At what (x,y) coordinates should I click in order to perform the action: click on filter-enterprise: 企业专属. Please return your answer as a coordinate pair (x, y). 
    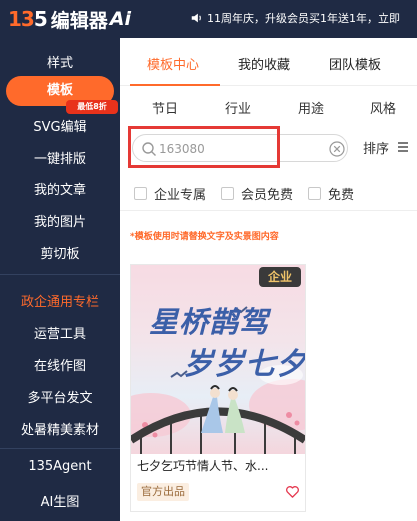
    Looking at the image, I should click on (170, 193).